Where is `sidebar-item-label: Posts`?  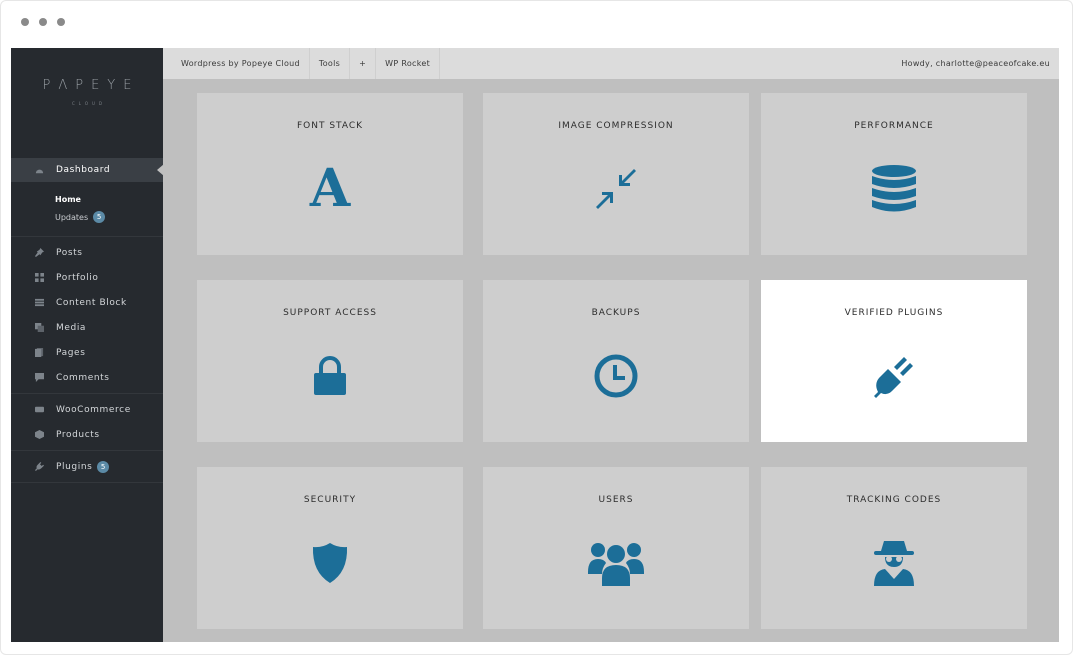 sidebar-item-label: Posts is located at coordinates (69, 252).